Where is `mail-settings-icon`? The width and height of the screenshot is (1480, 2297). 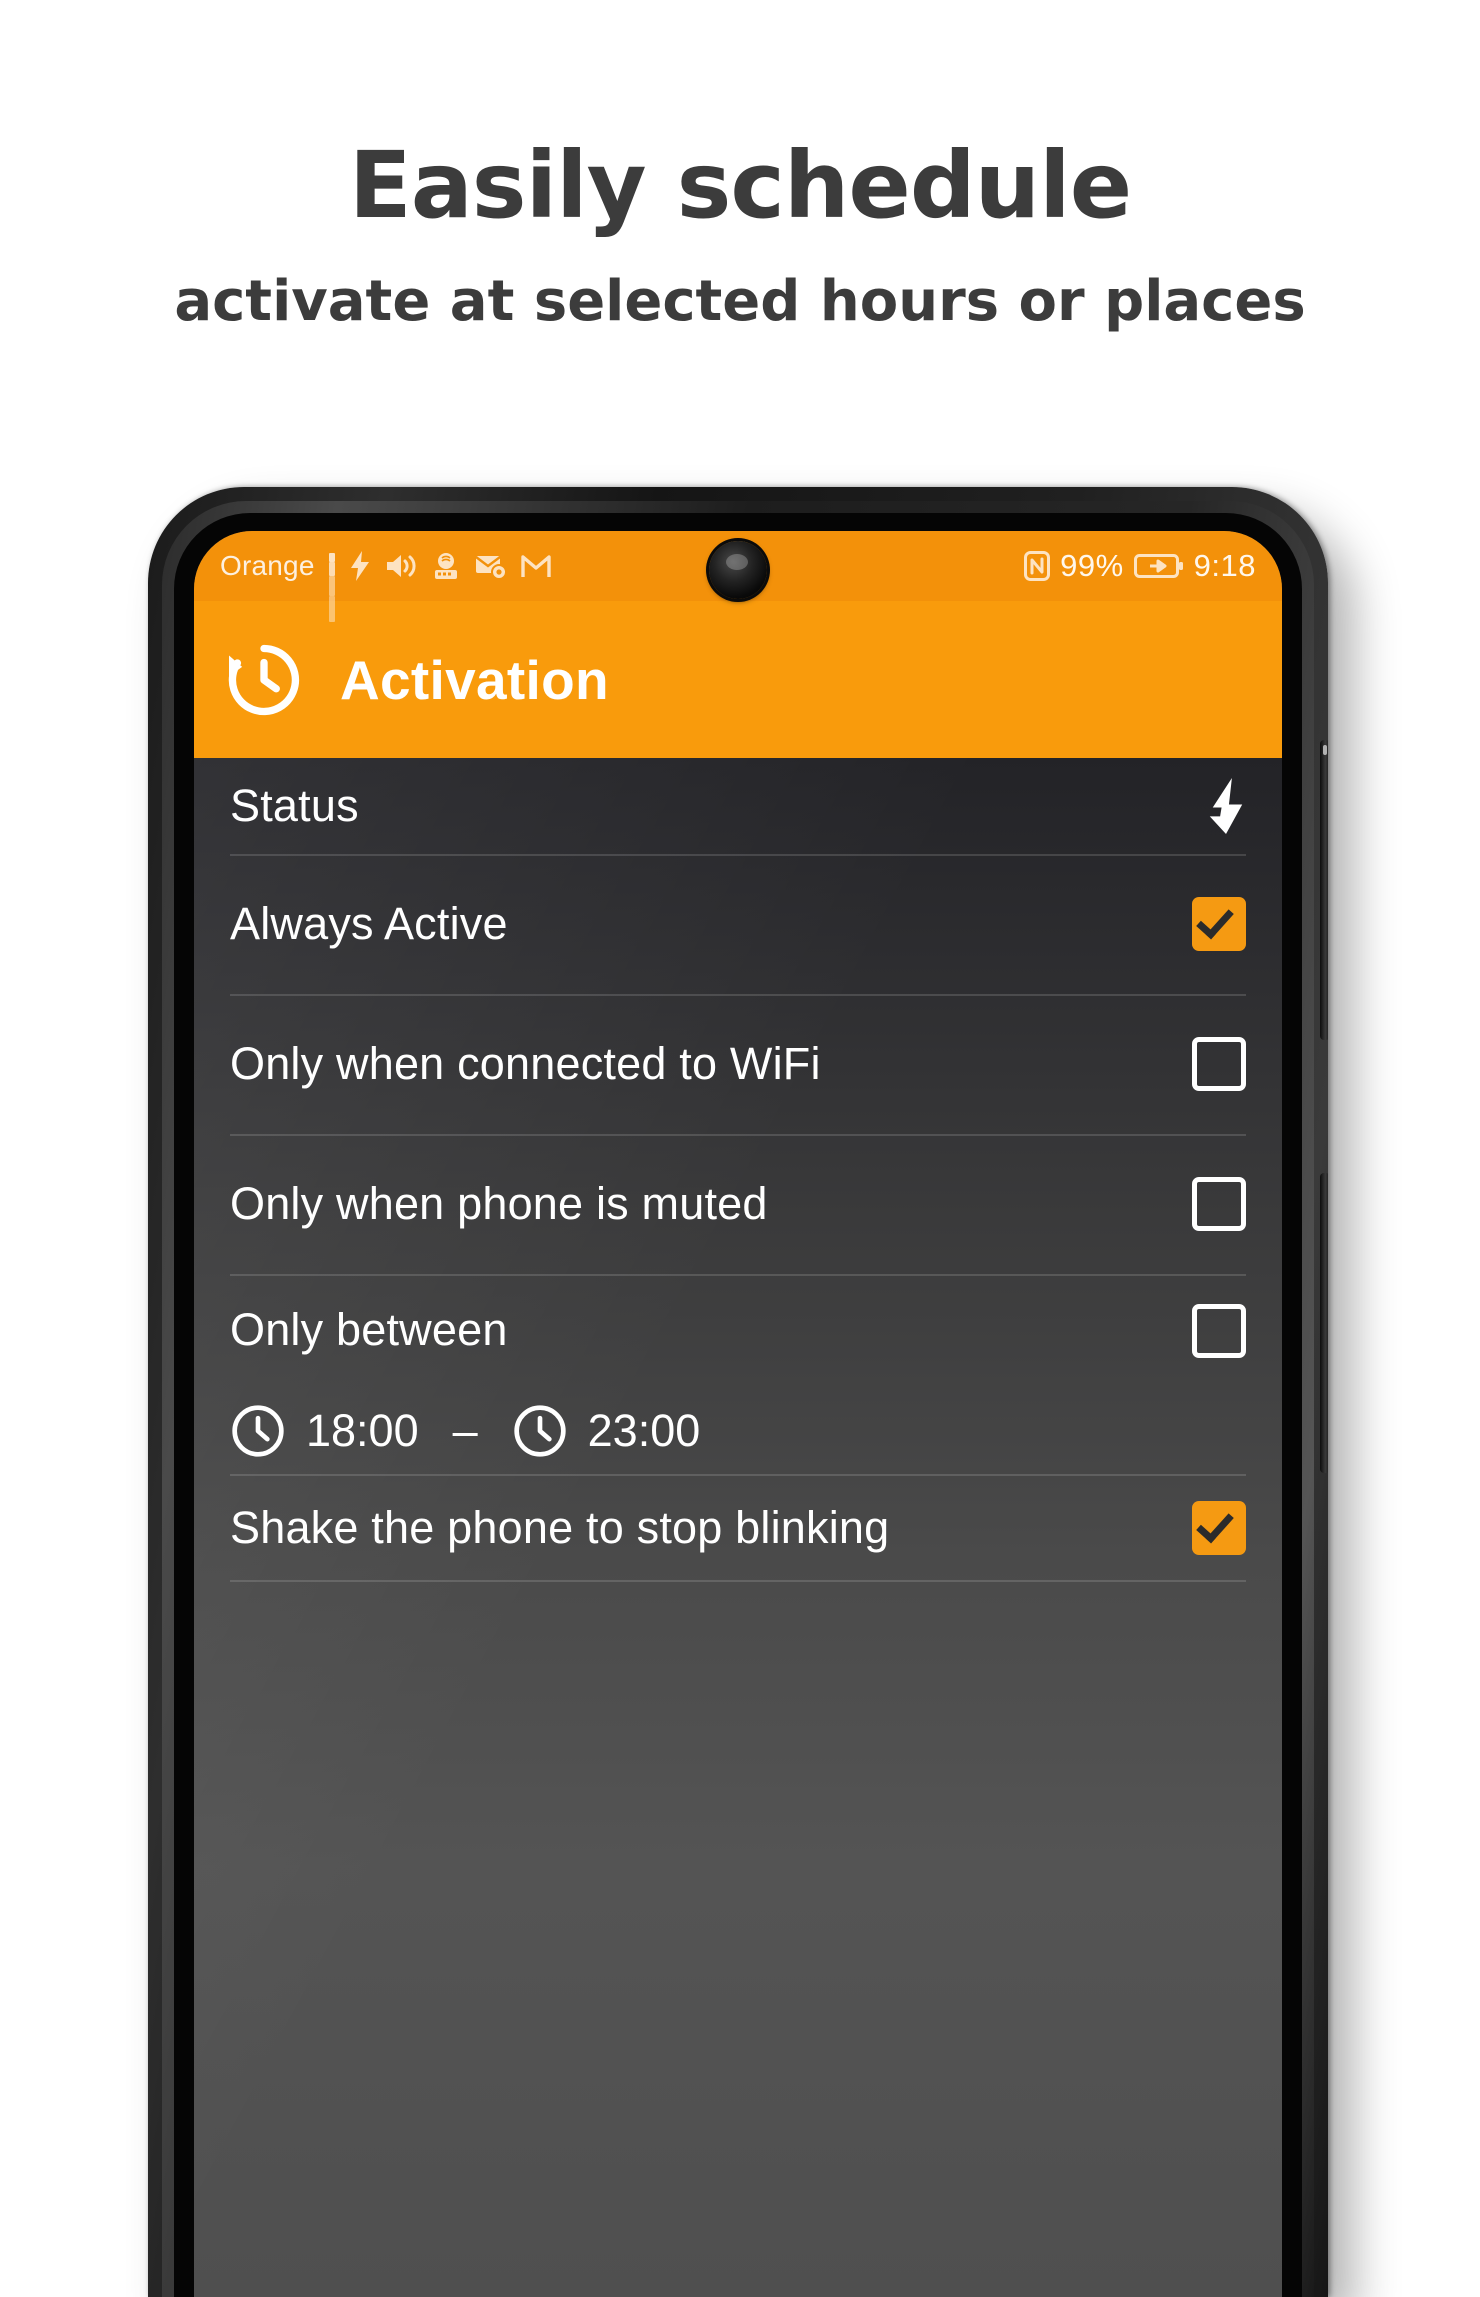 mail-settings-icon is located at coordinates (490, 566).